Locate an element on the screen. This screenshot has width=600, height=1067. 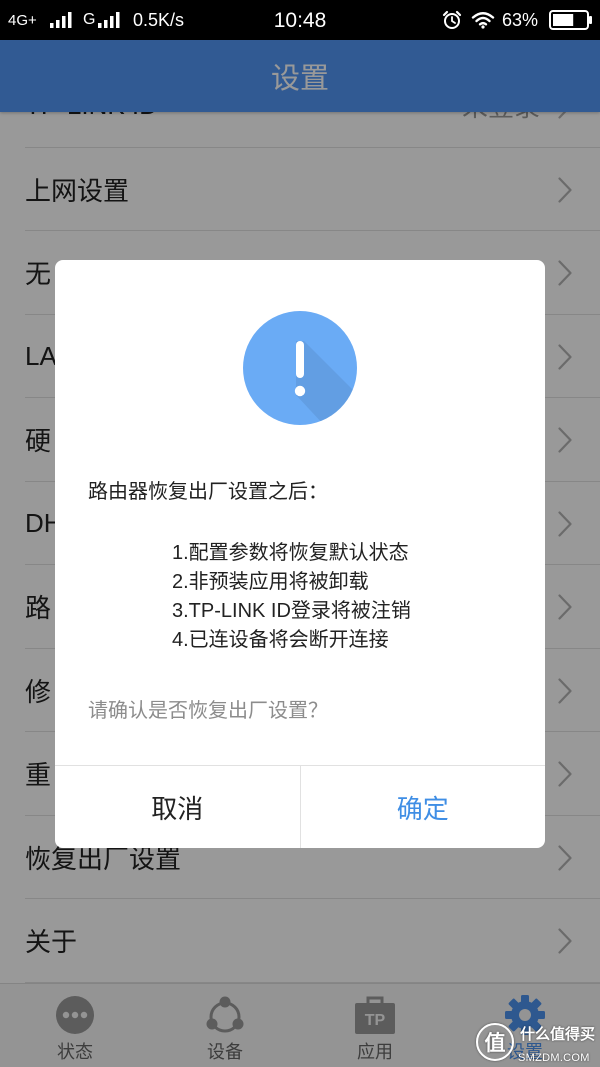
confirm-prompt: 请确认是否恢复出厂设置？ is located at coordinates (208, 711).